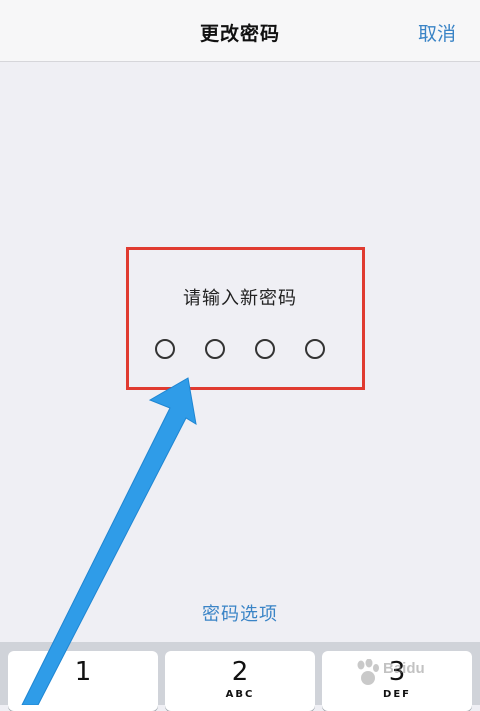 This screenshot has width=480, height=711. Describe the element at coordinates (83, 672) in the screenshot. I see `key-digit: 1` at that location.